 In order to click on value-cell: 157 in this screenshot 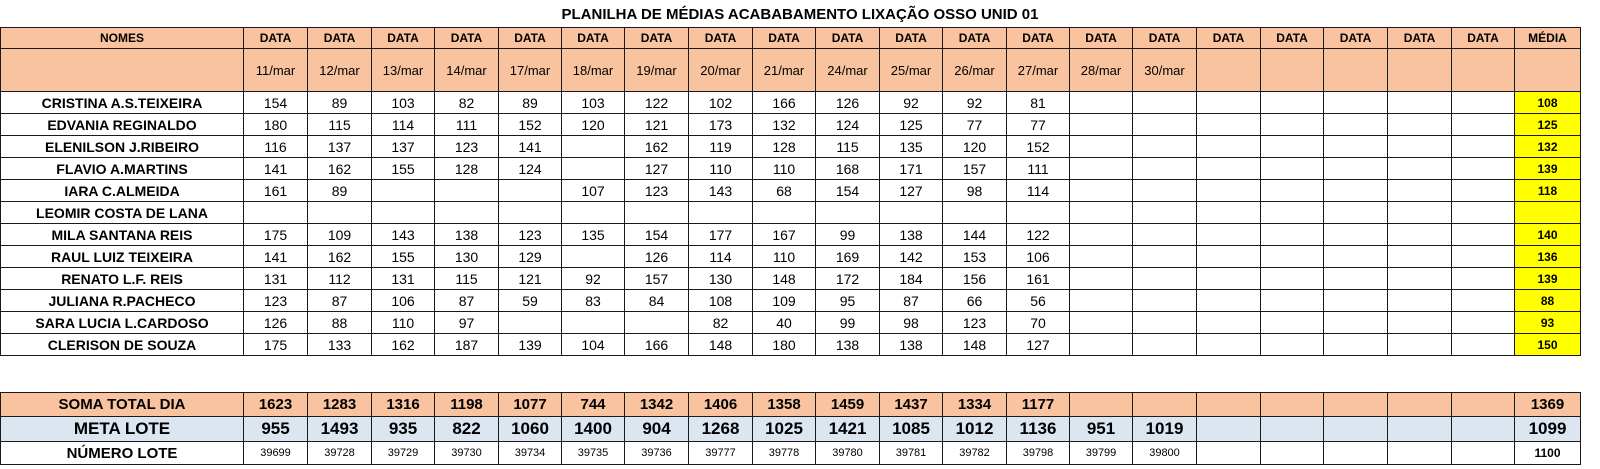, I will do `click(656, 278)`.